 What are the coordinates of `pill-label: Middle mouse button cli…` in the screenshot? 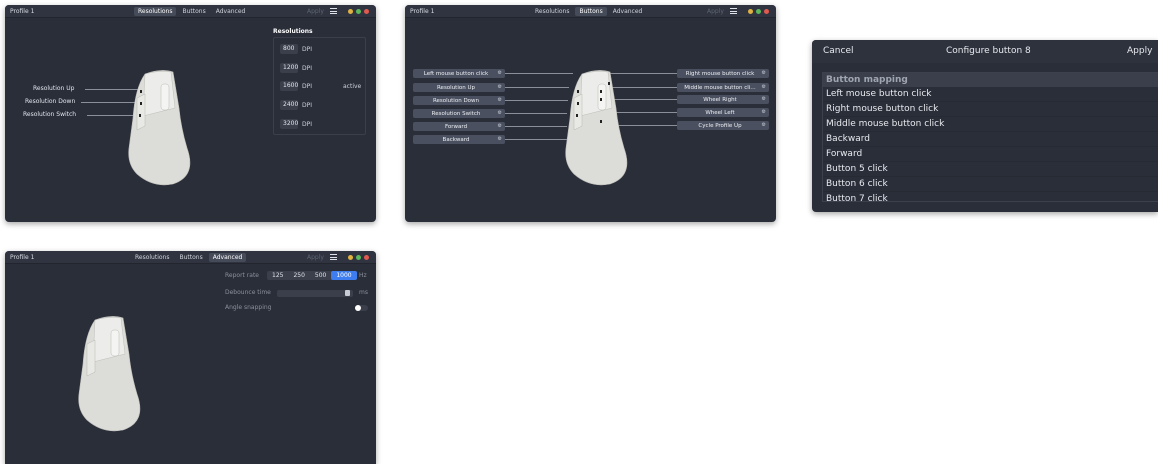 It's located at (720, 87).